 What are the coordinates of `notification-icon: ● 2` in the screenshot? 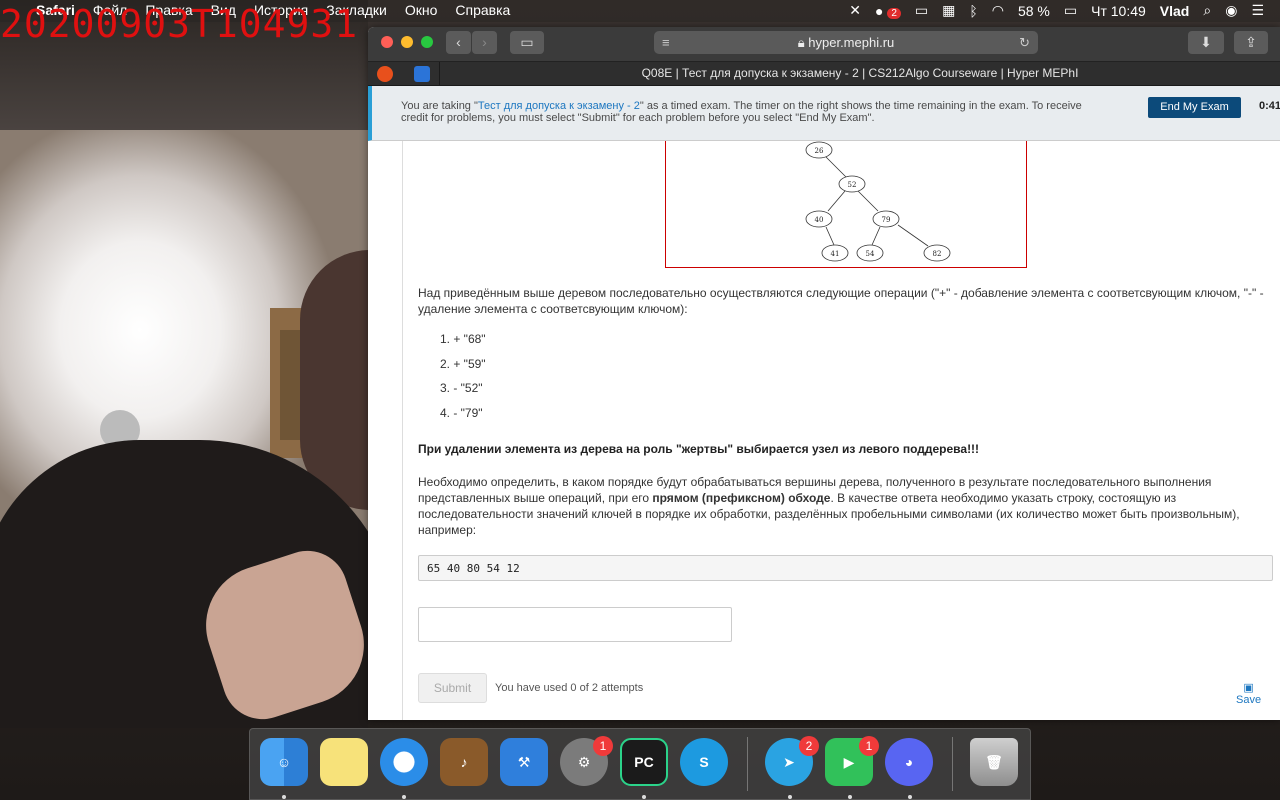 It's located at (888, 11).